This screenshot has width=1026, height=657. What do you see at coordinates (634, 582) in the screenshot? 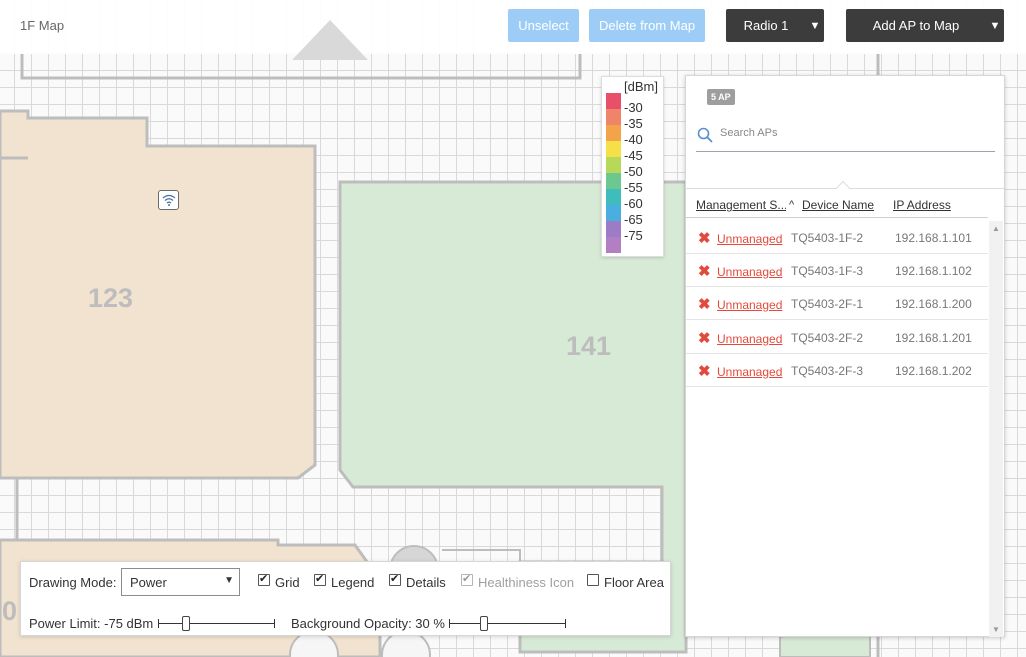
I see `floor-area-label: Floor Area` at bounding box center [634, 582].